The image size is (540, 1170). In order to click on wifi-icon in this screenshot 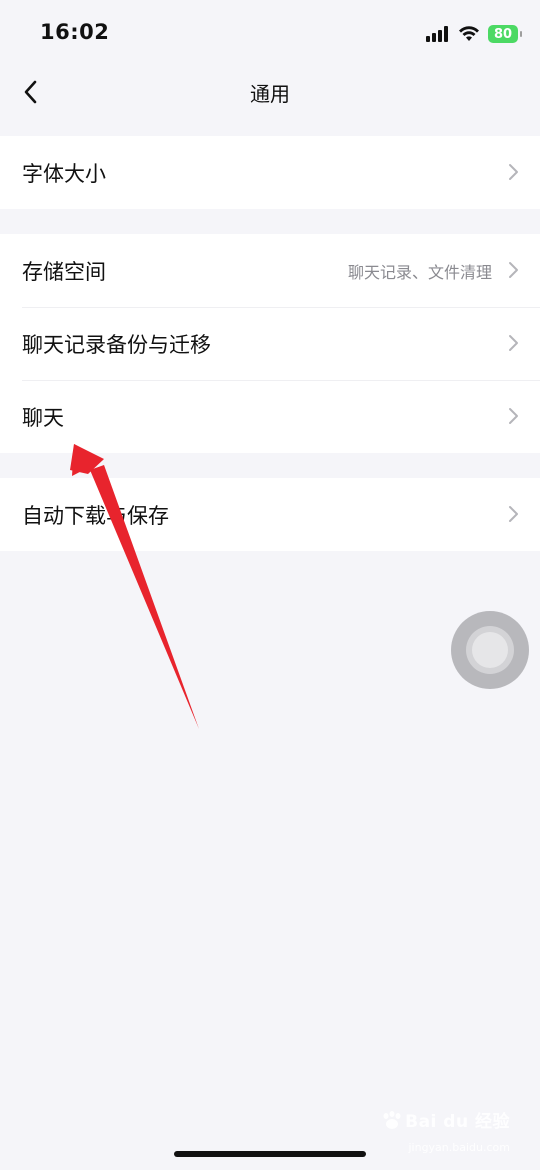, I will do `click(469, 33)`.